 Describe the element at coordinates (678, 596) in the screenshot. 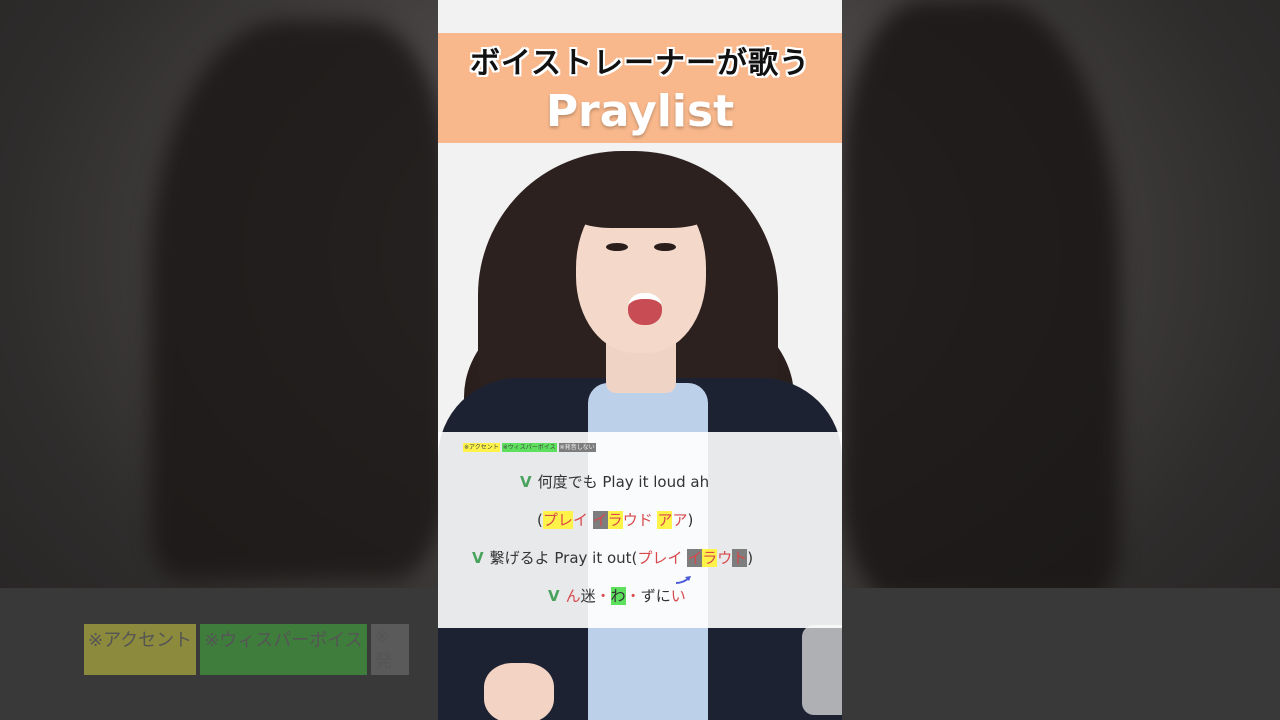

I see `lyric-segment-i: い` at that location.